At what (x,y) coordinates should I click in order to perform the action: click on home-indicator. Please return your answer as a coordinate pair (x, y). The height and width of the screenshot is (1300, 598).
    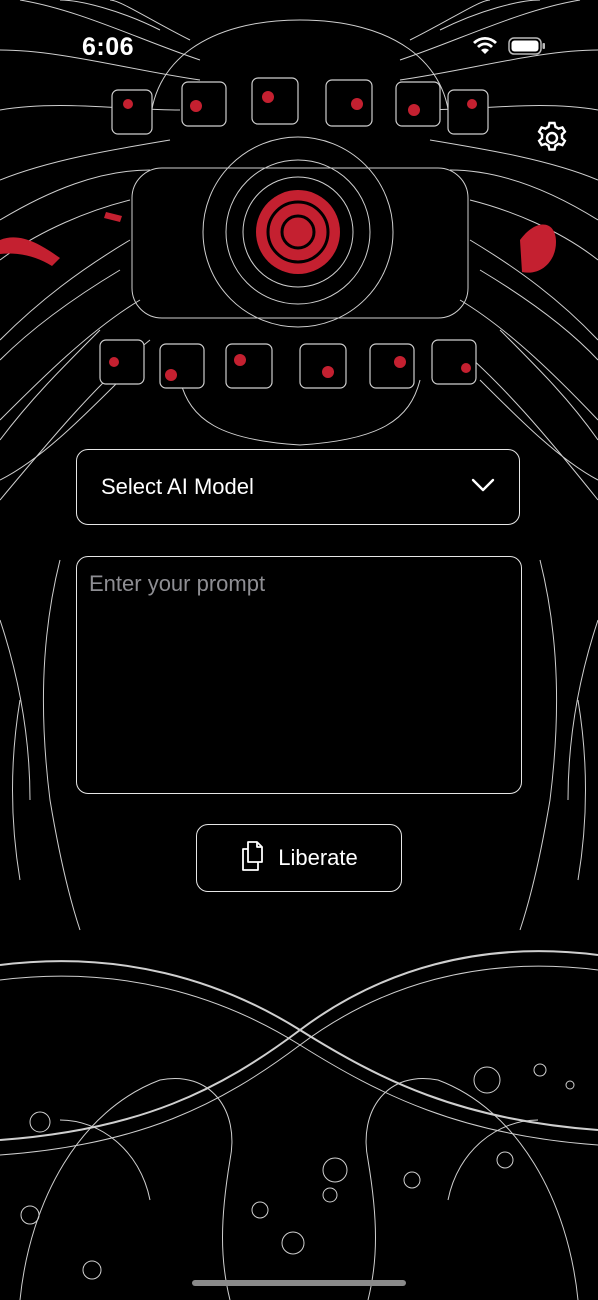
    Looking at the image, I should click on (299, 1283).